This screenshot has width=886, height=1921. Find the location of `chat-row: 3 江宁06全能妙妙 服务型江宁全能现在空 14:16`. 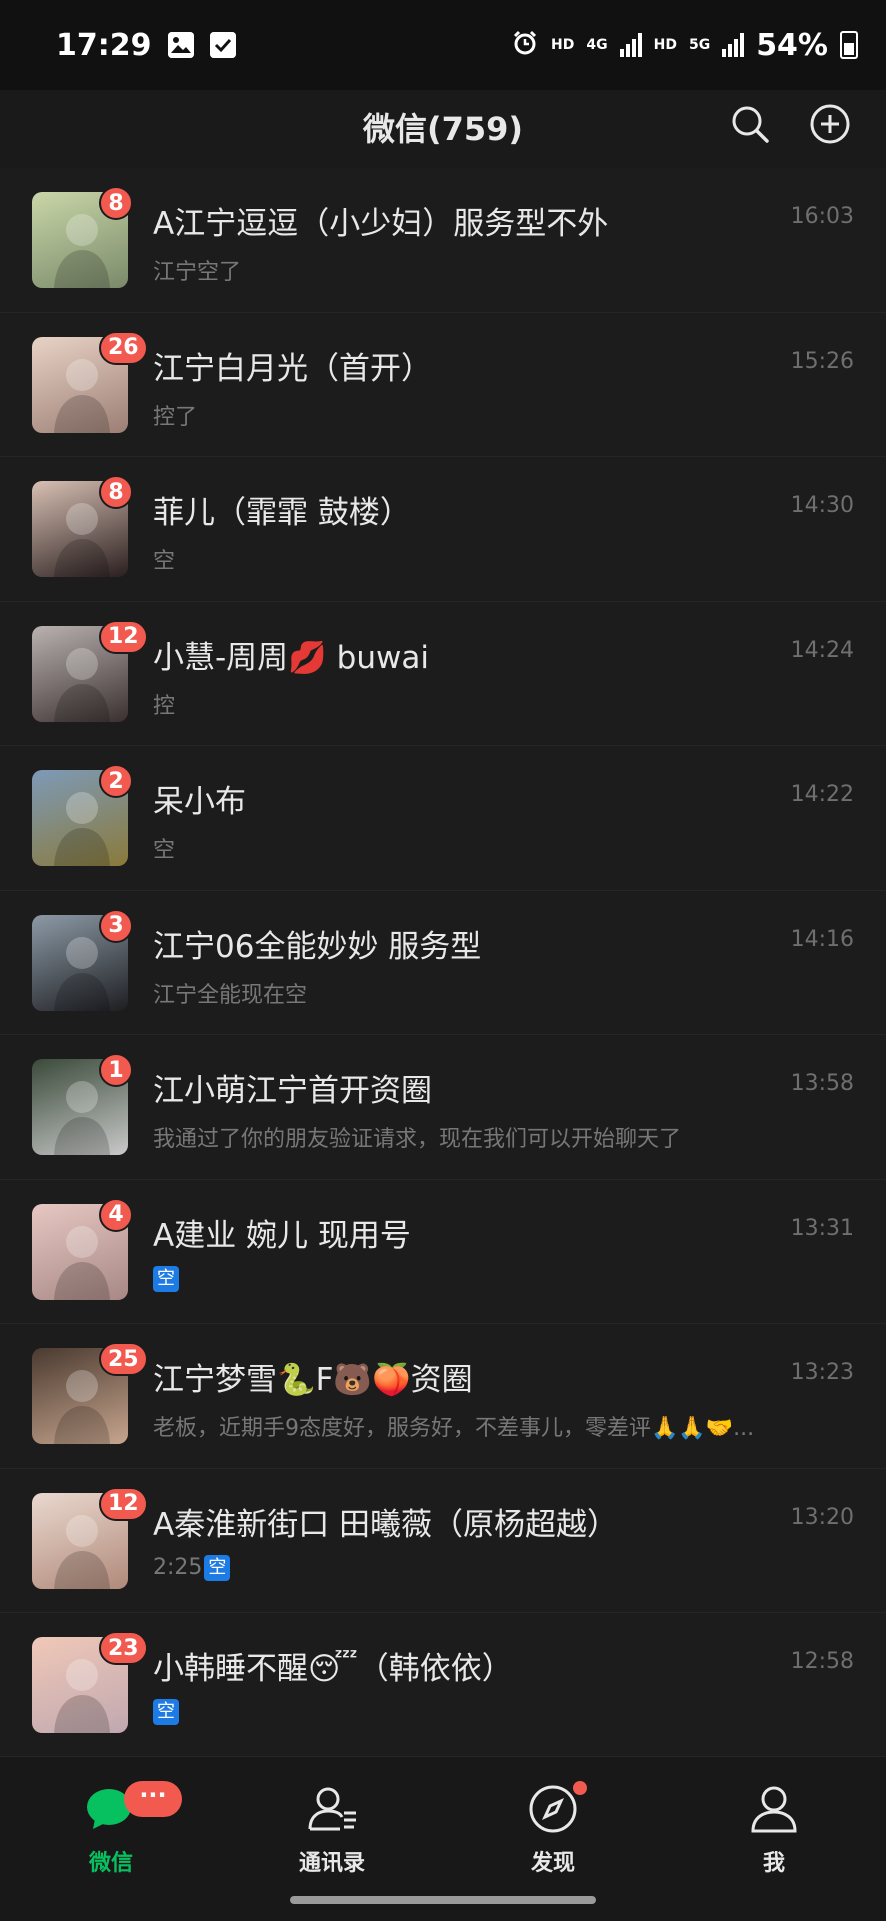

chat-row: 3 江宁06全能妙妙 服务型江宁全能现在空 14:16 is located at coordinates (443, 962).